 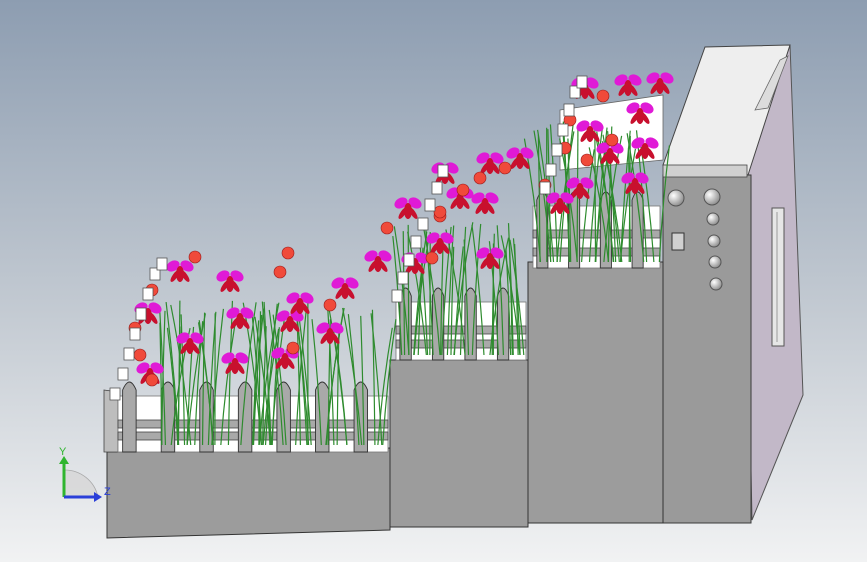 I want to click on housing-front-face, so click(x=707, y=349).